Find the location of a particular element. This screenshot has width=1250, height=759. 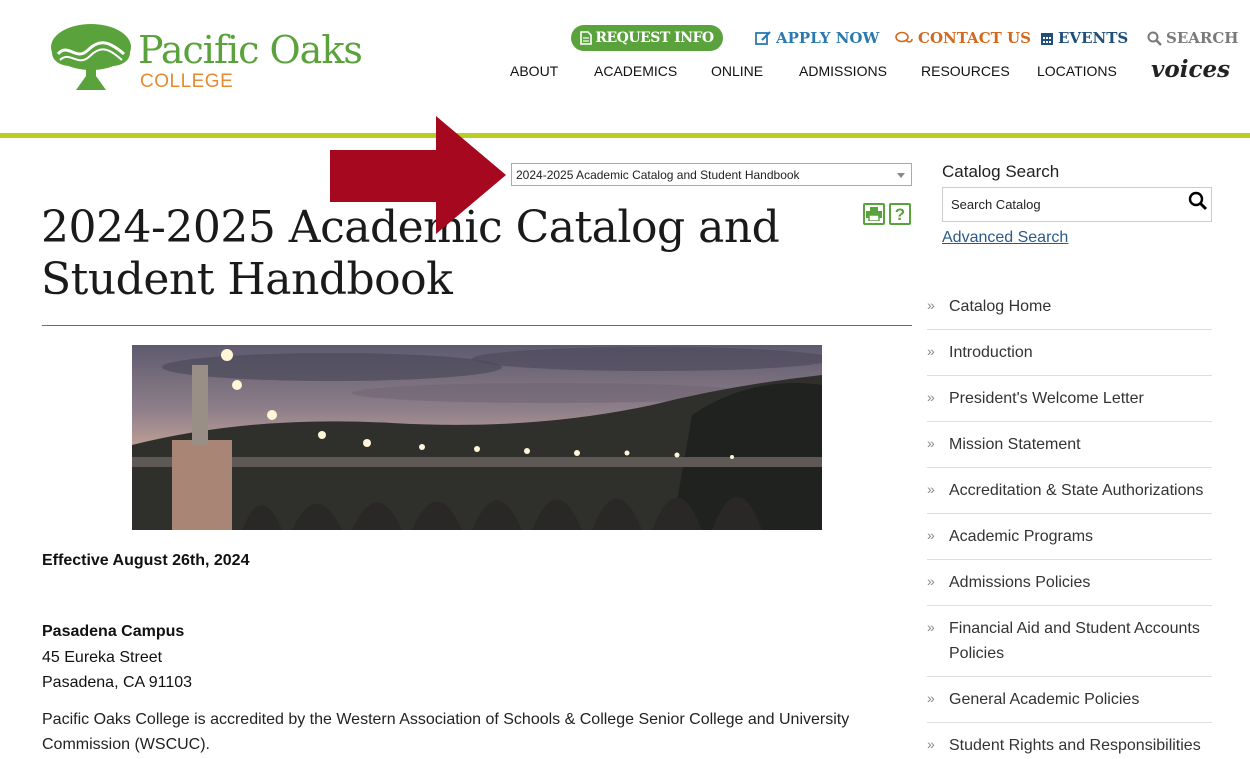

catalog-search-box is located at coordinates (1077, 204).